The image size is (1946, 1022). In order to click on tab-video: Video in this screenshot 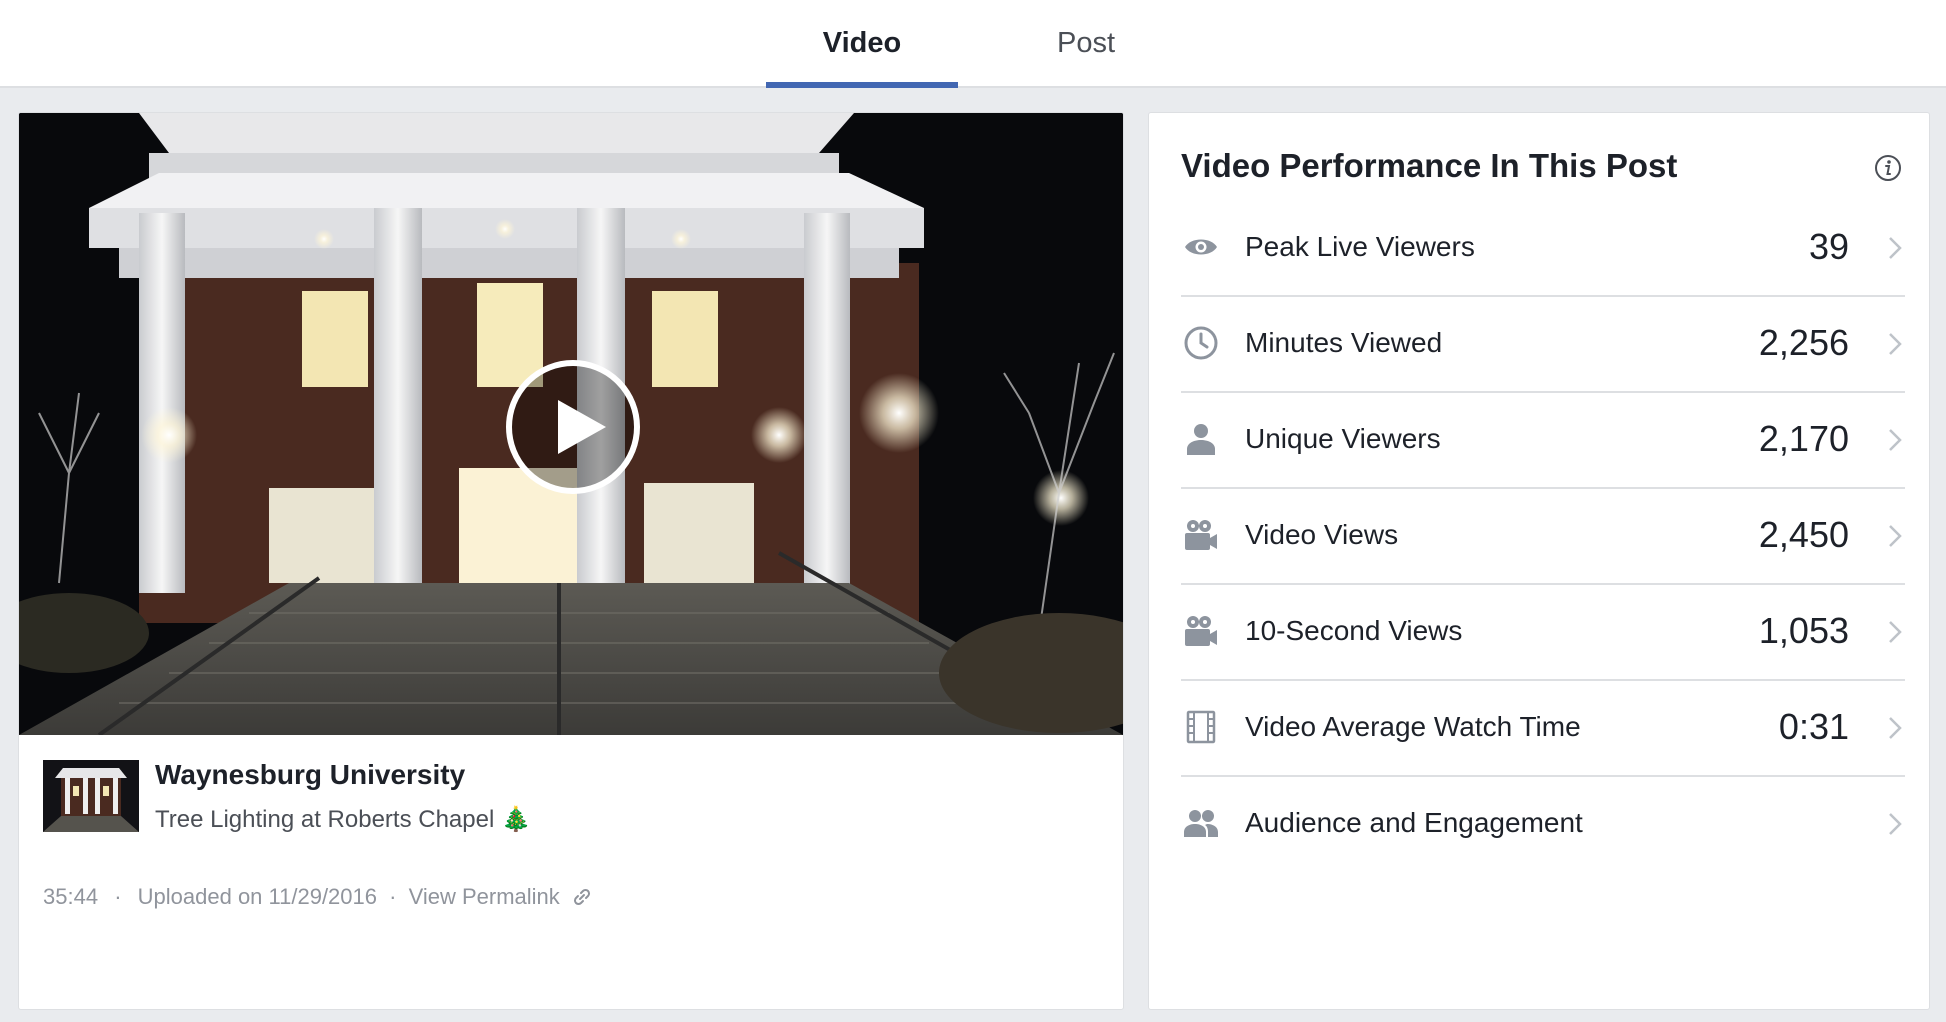, I will do `click(862, 44)`.